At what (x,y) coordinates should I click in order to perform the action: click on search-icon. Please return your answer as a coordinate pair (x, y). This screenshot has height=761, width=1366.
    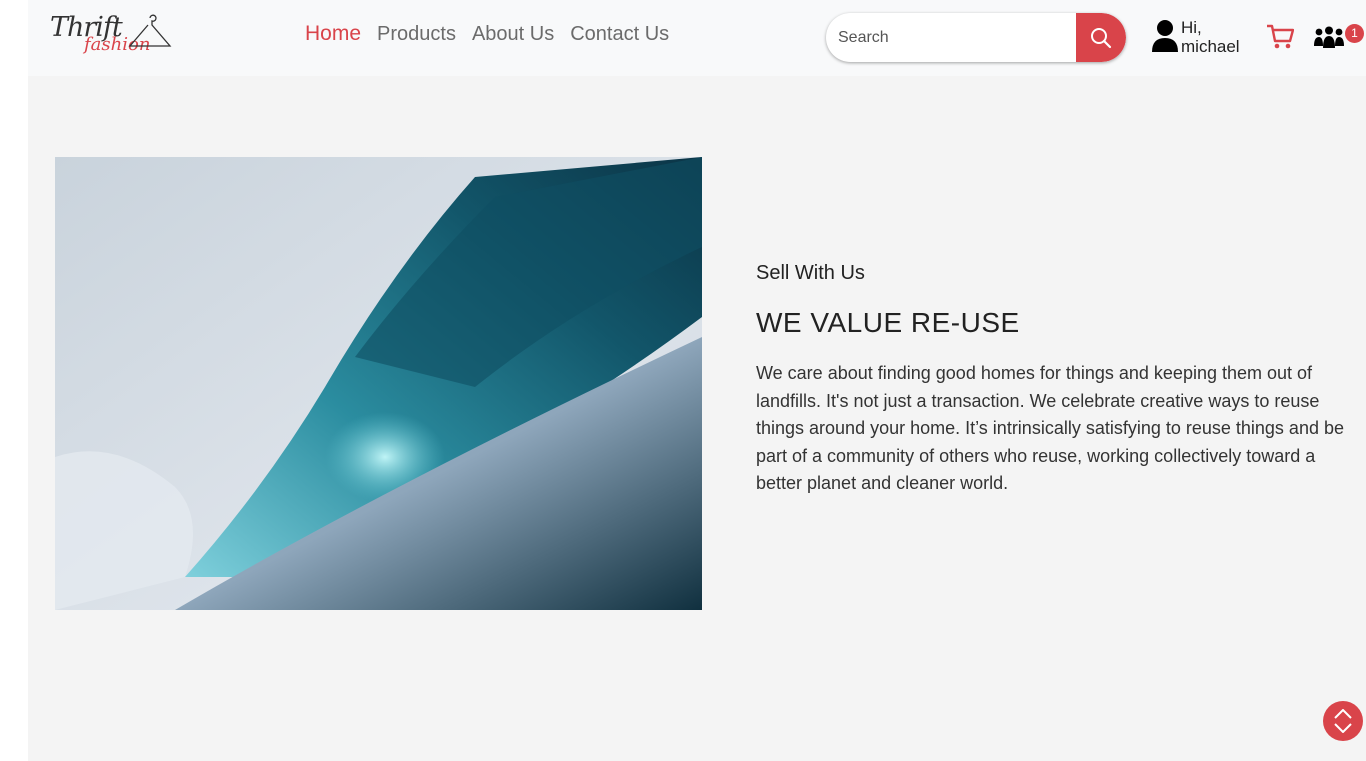
    Looking at the image, I should click on (1101, 37).